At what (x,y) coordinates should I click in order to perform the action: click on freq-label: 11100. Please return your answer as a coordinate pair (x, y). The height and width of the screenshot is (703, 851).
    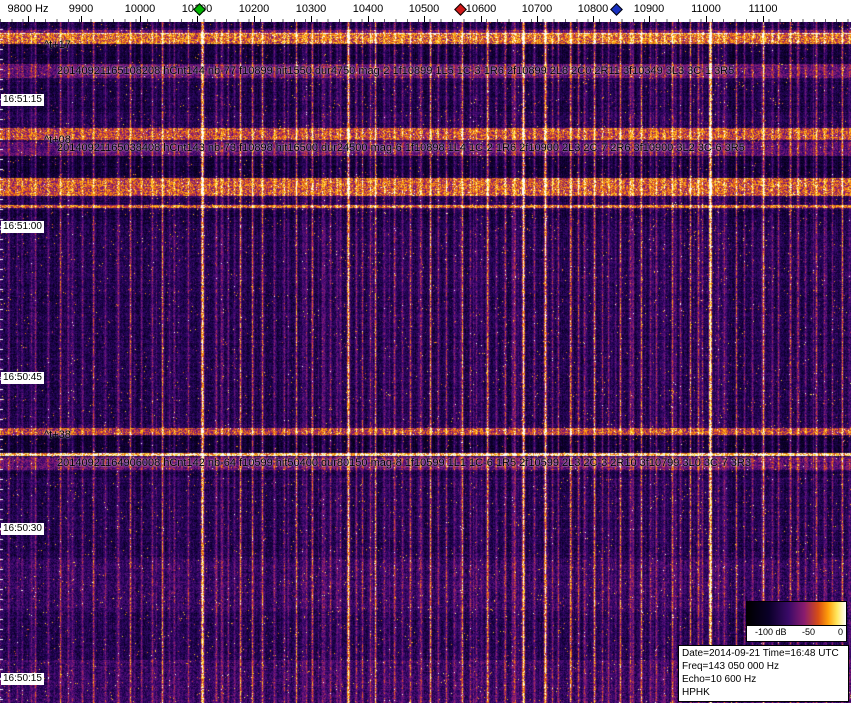
    Looking at the image, I should click on (763, 9).